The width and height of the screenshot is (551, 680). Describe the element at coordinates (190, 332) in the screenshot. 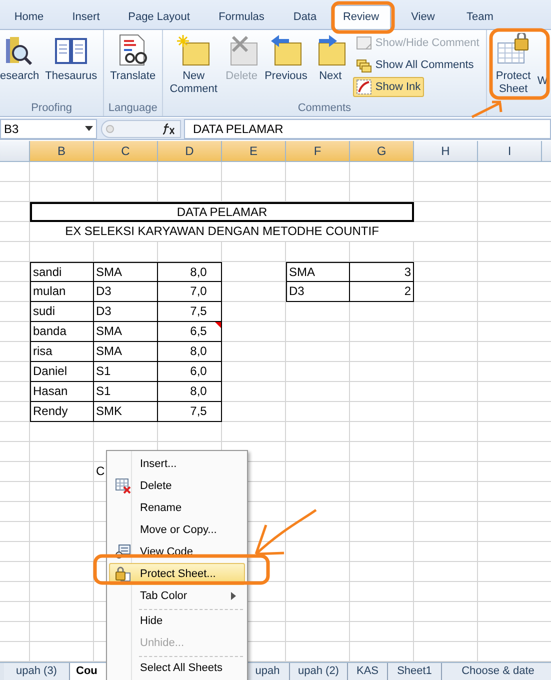

I see `table-cell: 6,5` at that location.